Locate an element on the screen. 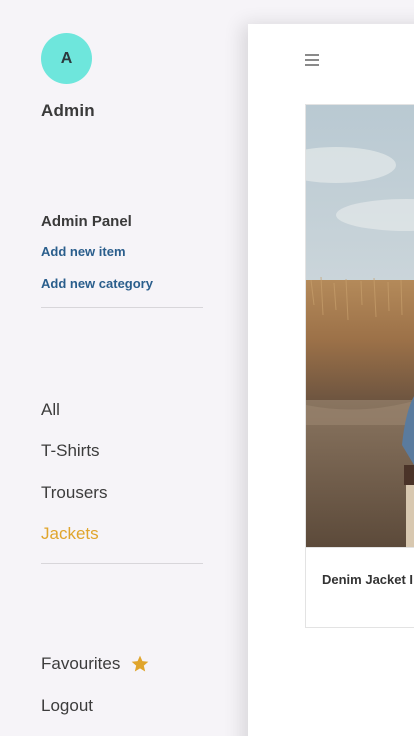  product-title: Denim Jacket I is located at coordinates (368, 579).